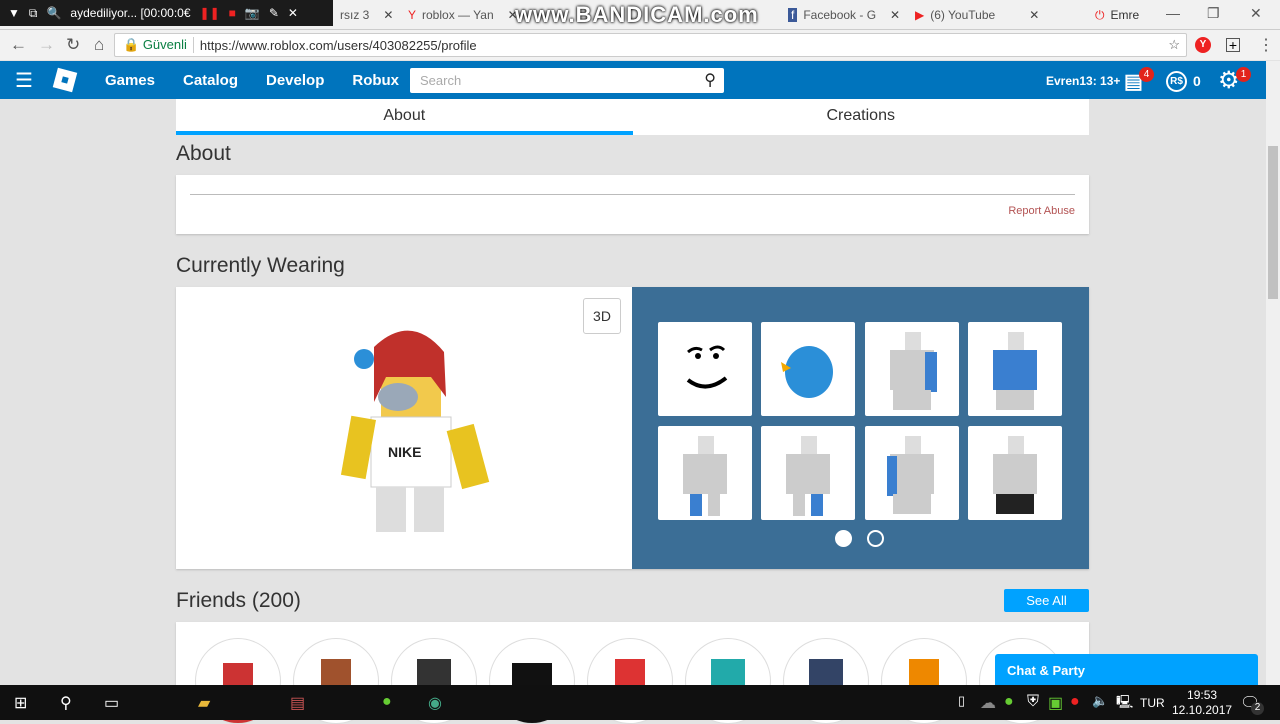 Image resolution: width=1280 pixels, height=724 pixels. I want to click on tab-title: roblox — Yan, so click(458, 15).